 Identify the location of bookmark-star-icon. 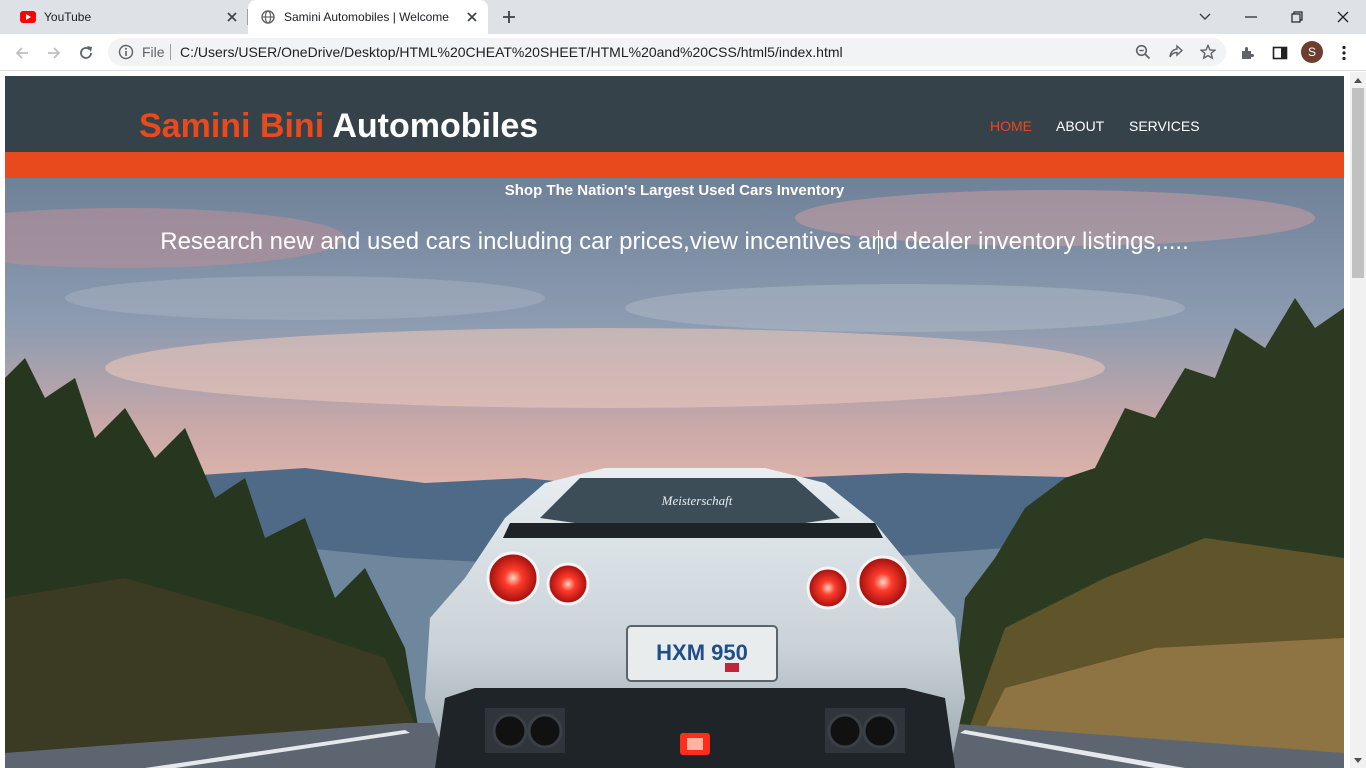
(1208, 52).